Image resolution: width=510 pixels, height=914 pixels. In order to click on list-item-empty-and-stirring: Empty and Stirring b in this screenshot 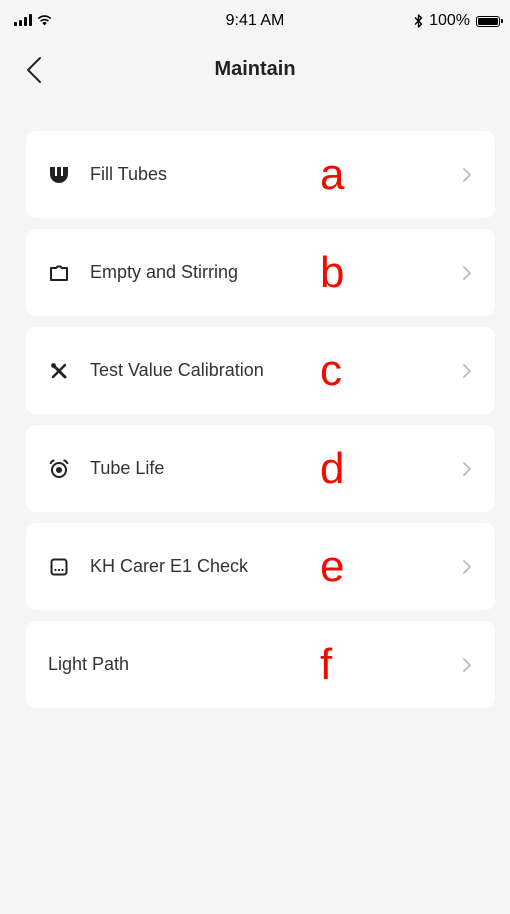, I will do `click(260, 272)`.